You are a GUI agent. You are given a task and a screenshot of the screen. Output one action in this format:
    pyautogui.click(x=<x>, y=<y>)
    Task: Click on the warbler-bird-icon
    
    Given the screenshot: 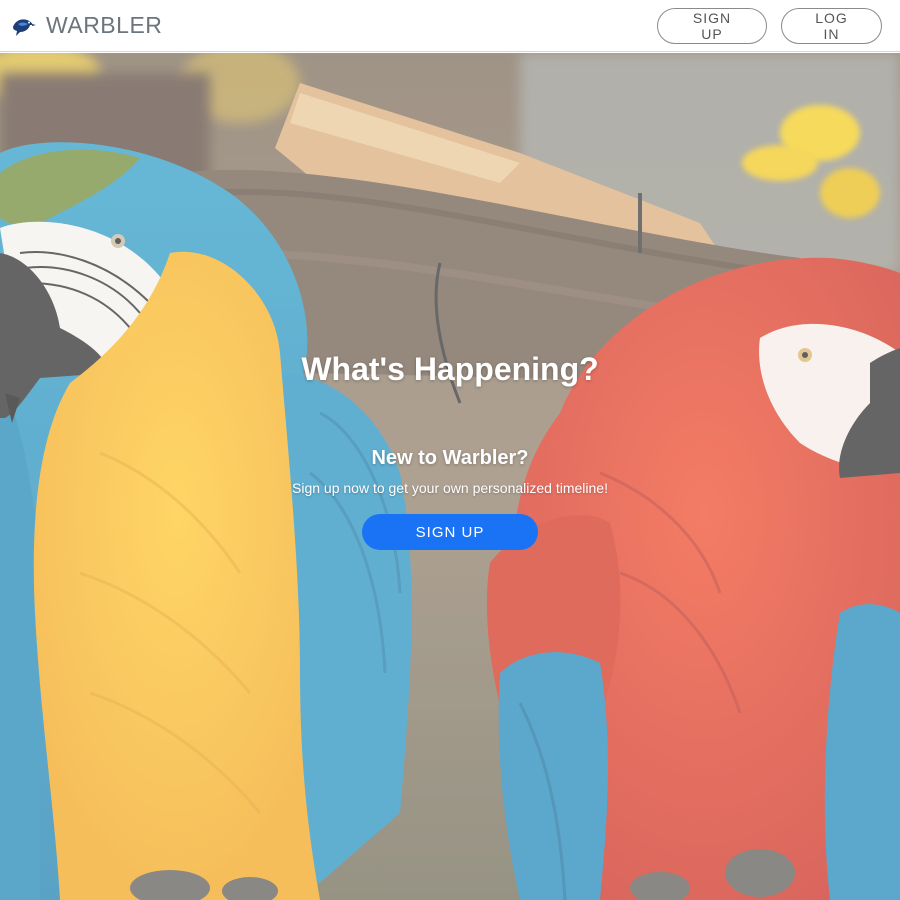 What is the action you would take?
    pyautogui.click(x=24, y=27)
    